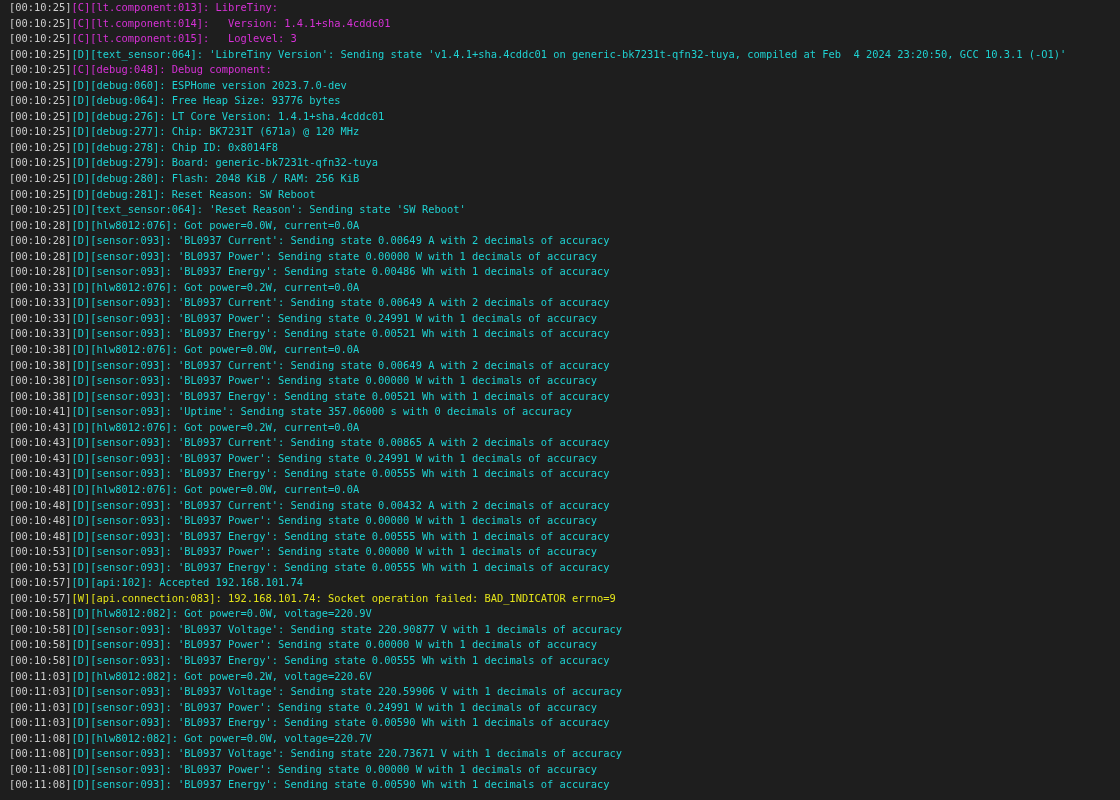 Image resolution: width=1120 pixels, height=800 pixels. I want to click on log-line: [00:10:25][C][lt.component:013]: LibreTiny:, so click(143, 7).